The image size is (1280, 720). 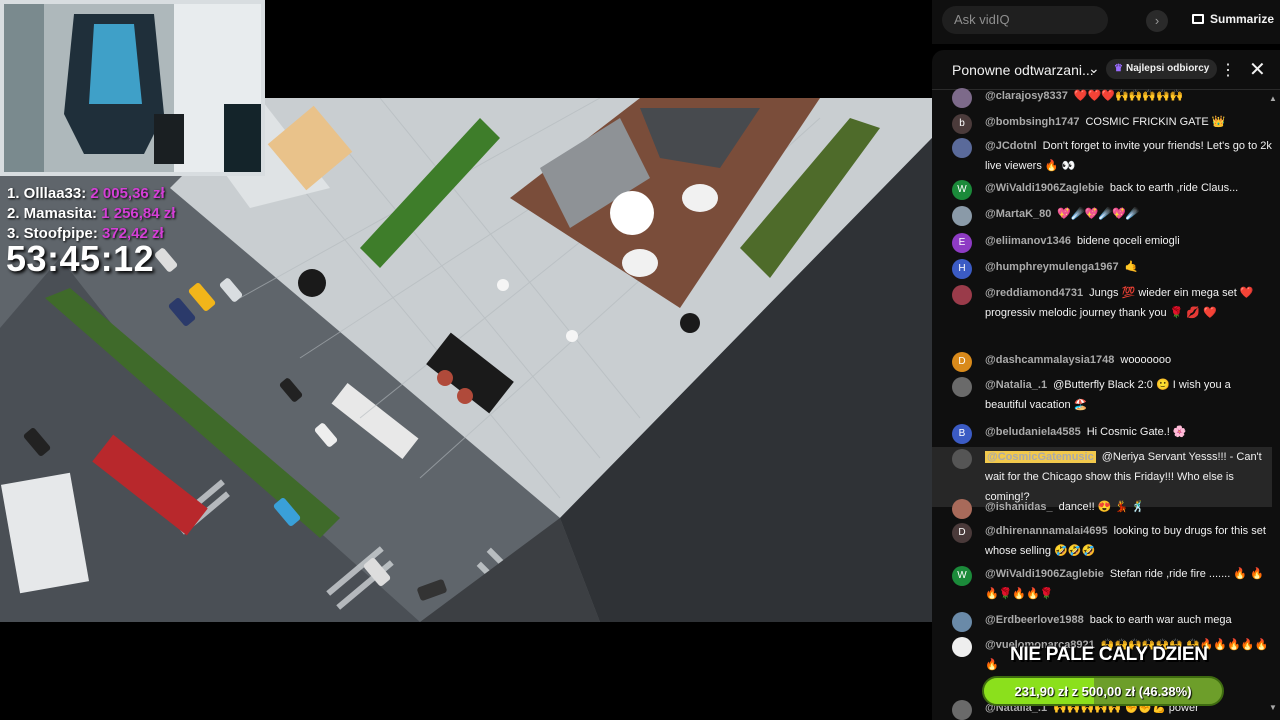 I want to click on chat-author: @clarajosy8337, so click(x=1026, y=96).